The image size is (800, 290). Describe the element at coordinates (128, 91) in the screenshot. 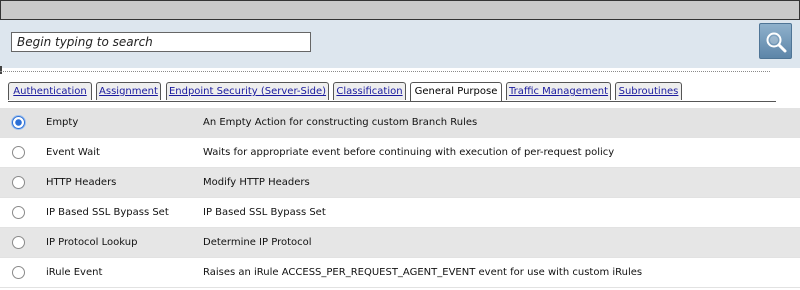

I see `tab-assignment: Assignment` at that location.